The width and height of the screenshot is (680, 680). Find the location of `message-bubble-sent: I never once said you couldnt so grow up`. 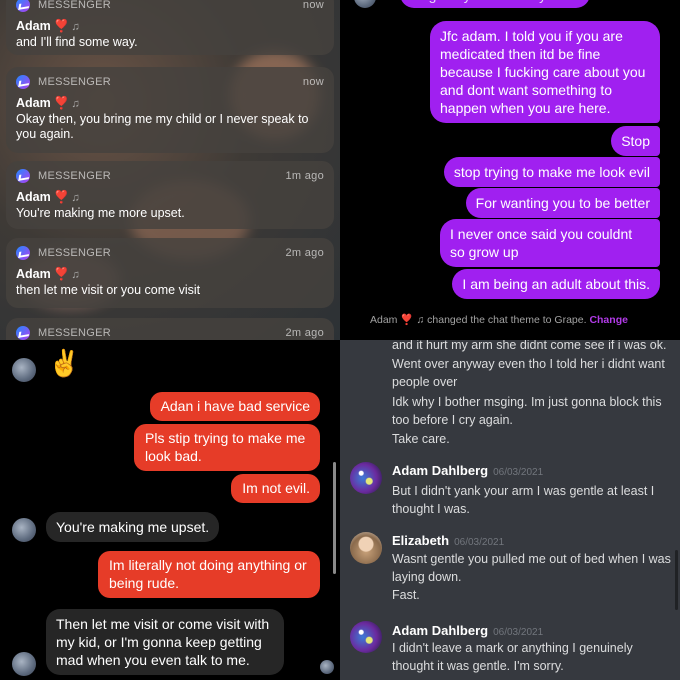

message-bubble-sent: I never once said you couldnt so grow up is located at coordinates (550, 243).